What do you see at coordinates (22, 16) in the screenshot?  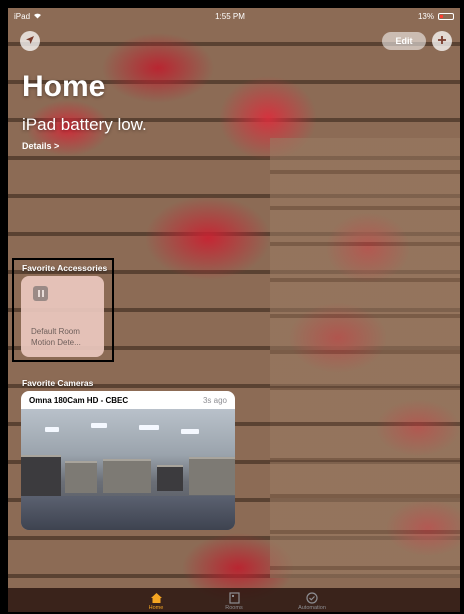 I see `carrier-label: iPad` at bounding box center [22, 16].